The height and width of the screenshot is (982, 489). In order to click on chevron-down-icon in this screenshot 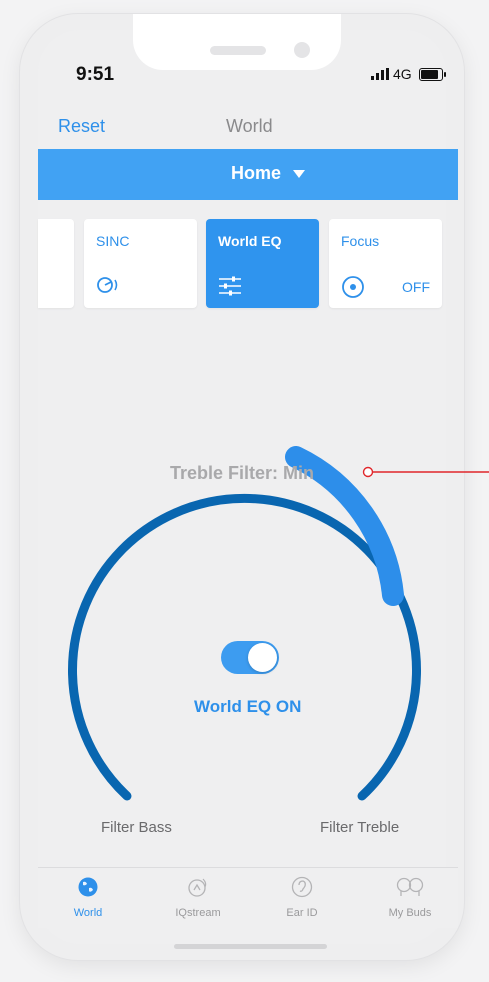, I will do `click(299, 173)`.